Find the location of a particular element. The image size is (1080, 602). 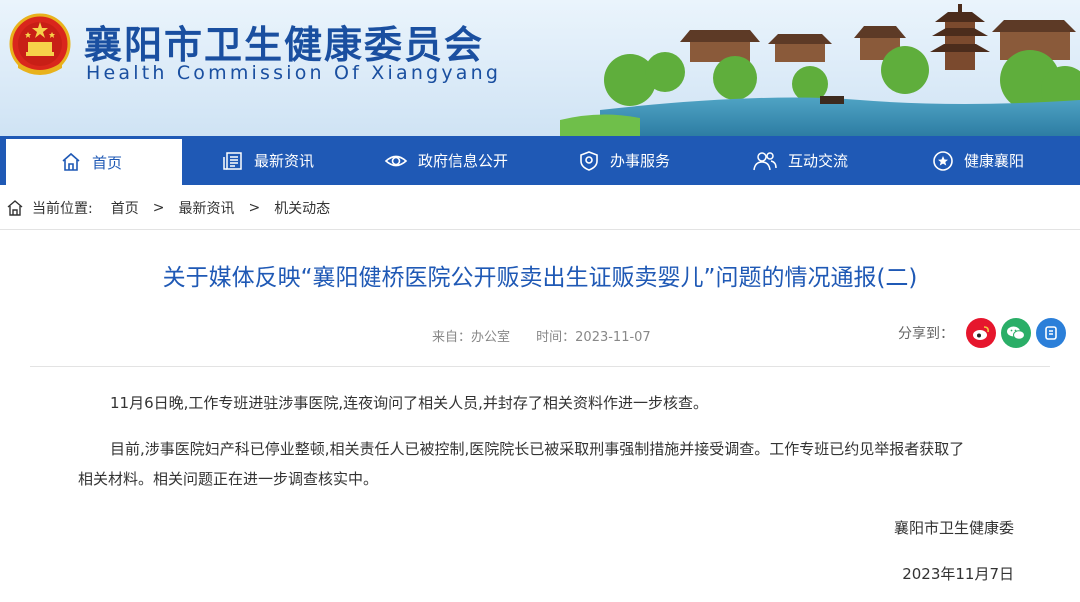

article-paragraph: 相关材料。相关问题正在进一步调查核实中。 is located at coordinates (228, 479).